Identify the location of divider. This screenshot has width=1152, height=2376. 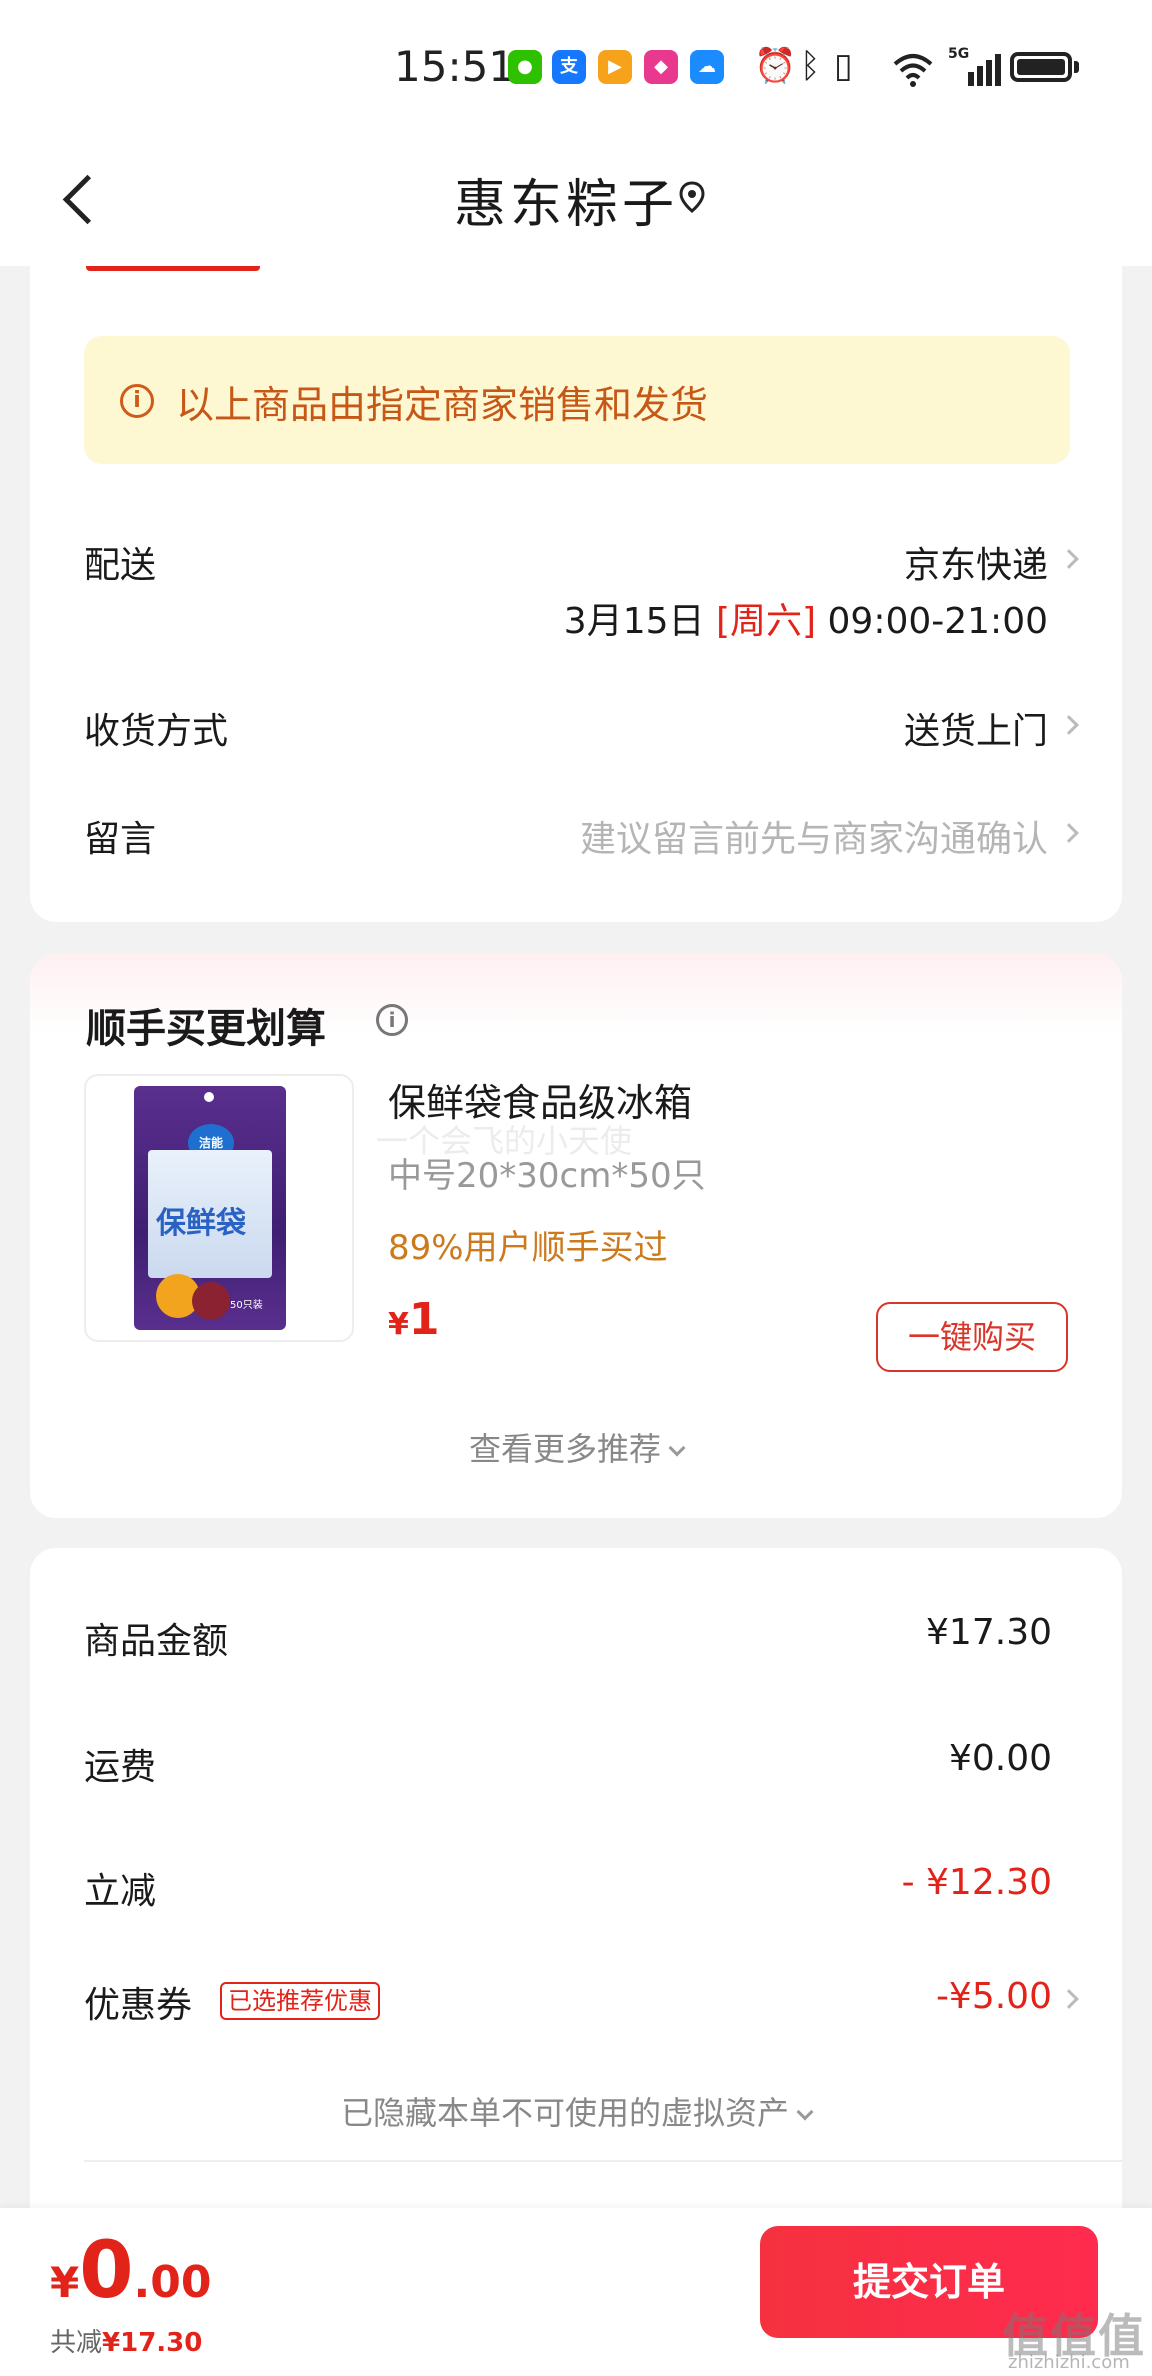
(603, 2161).